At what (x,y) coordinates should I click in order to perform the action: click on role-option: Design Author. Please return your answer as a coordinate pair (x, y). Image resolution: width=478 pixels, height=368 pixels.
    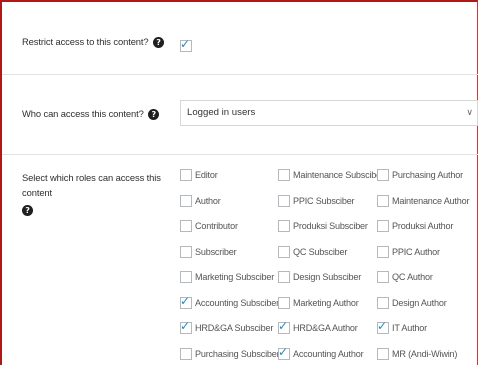
    Looking at the image, I should click on (412, 303).